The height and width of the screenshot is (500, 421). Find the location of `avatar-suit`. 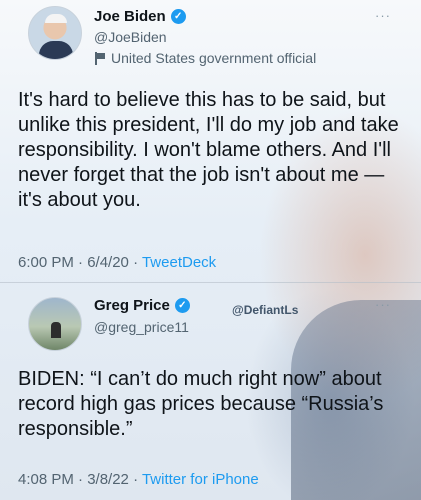

avatar-suit is located at coordinates (56, 50).